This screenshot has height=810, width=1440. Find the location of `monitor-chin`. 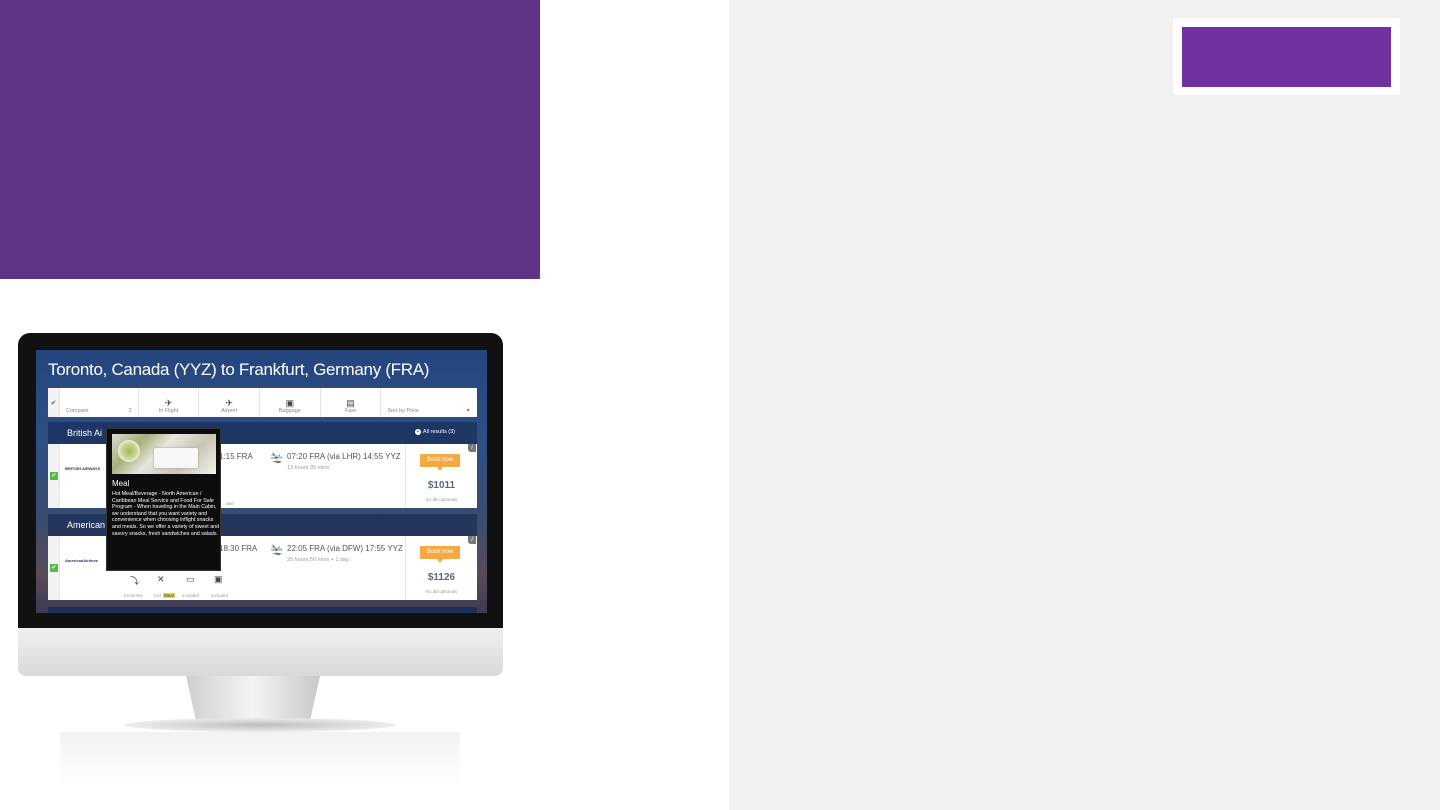

monitor-chin is located at coordinates (260, 652).